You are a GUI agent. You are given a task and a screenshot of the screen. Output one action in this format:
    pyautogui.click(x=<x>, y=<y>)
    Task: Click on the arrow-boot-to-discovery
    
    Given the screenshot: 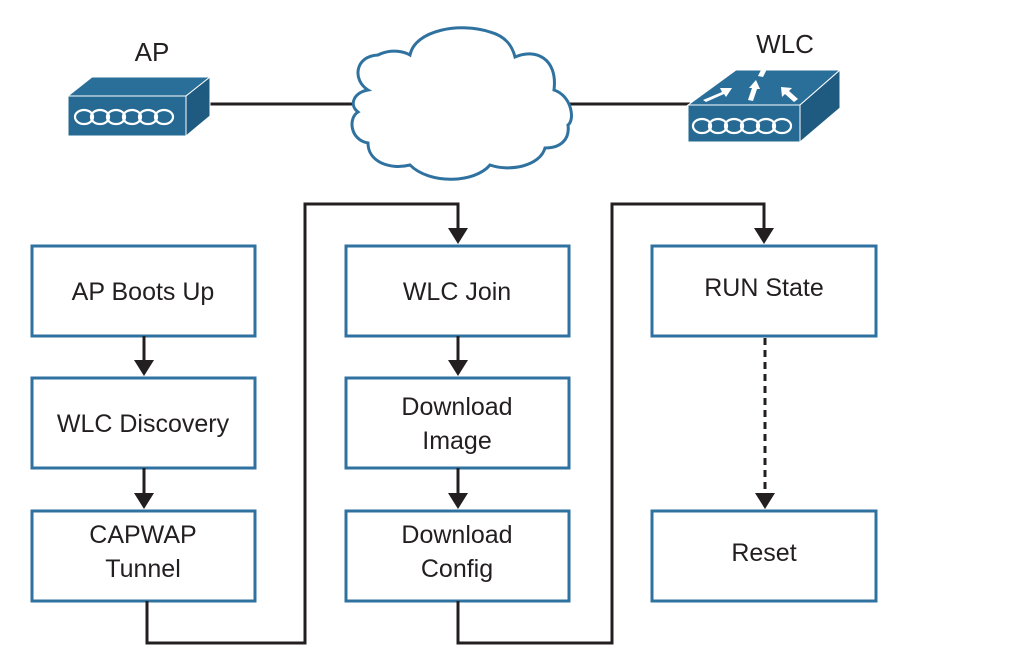 What is the action you would take?
    pyautogui.click(x=144, y=356)
    